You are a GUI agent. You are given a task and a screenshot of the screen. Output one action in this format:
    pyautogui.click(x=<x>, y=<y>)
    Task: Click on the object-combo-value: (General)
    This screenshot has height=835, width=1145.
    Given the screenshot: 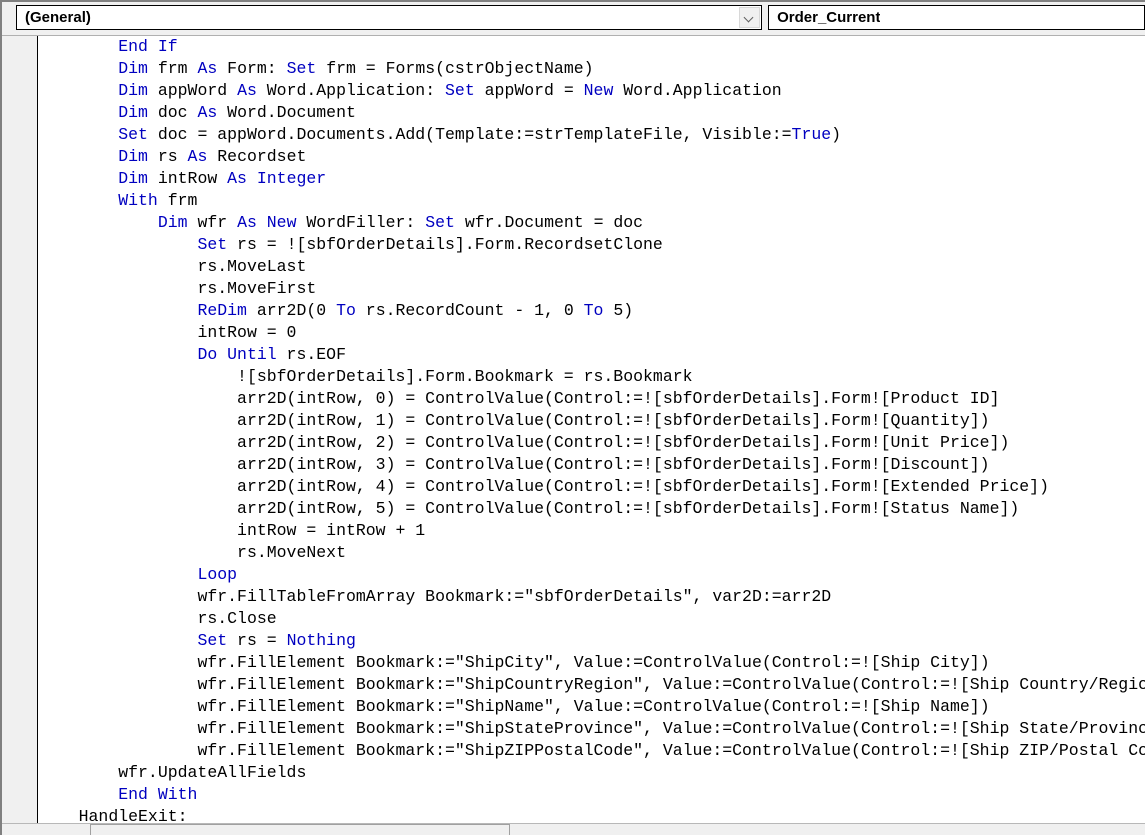 What is the action you would take?
    pyautogui.click(x=58, y=17)
    